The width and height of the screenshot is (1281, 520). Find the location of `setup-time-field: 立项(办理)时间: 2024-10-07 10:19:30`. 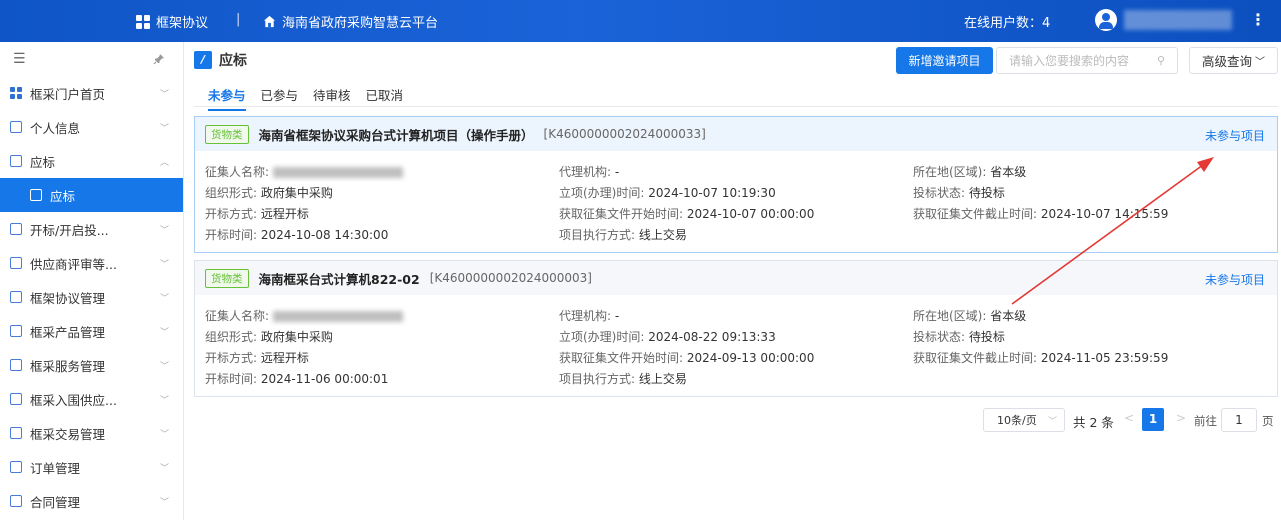

setup-time-field: 立项(办理)时间: 2024-10-07 10:19:30 is located at coordinates (667, 192).